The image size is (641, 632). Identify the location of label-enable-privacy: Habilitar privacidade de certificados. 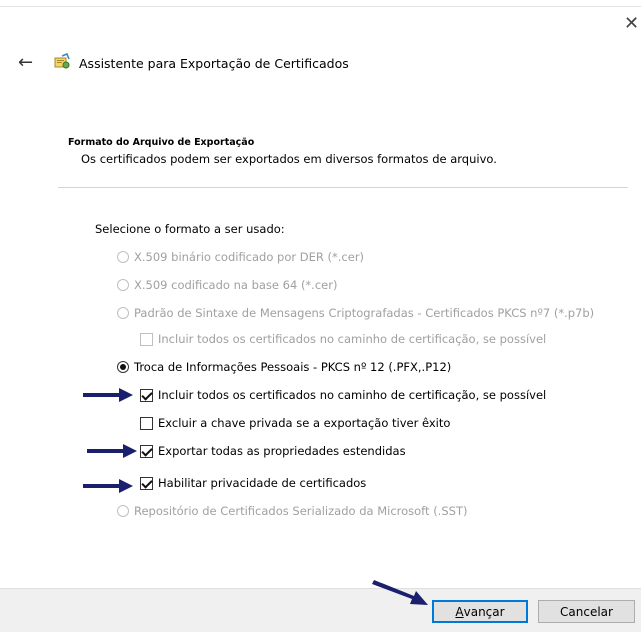
(262, 483).